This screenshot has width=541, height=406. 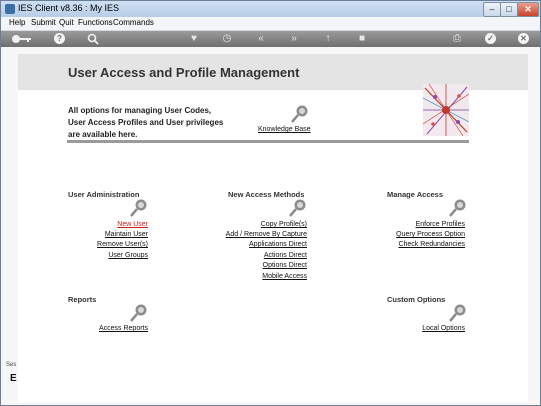 What do you see at coordinates (227, 39) in the screenshot?
I see `history-icon: ◷` at bounding box center [227, 39].